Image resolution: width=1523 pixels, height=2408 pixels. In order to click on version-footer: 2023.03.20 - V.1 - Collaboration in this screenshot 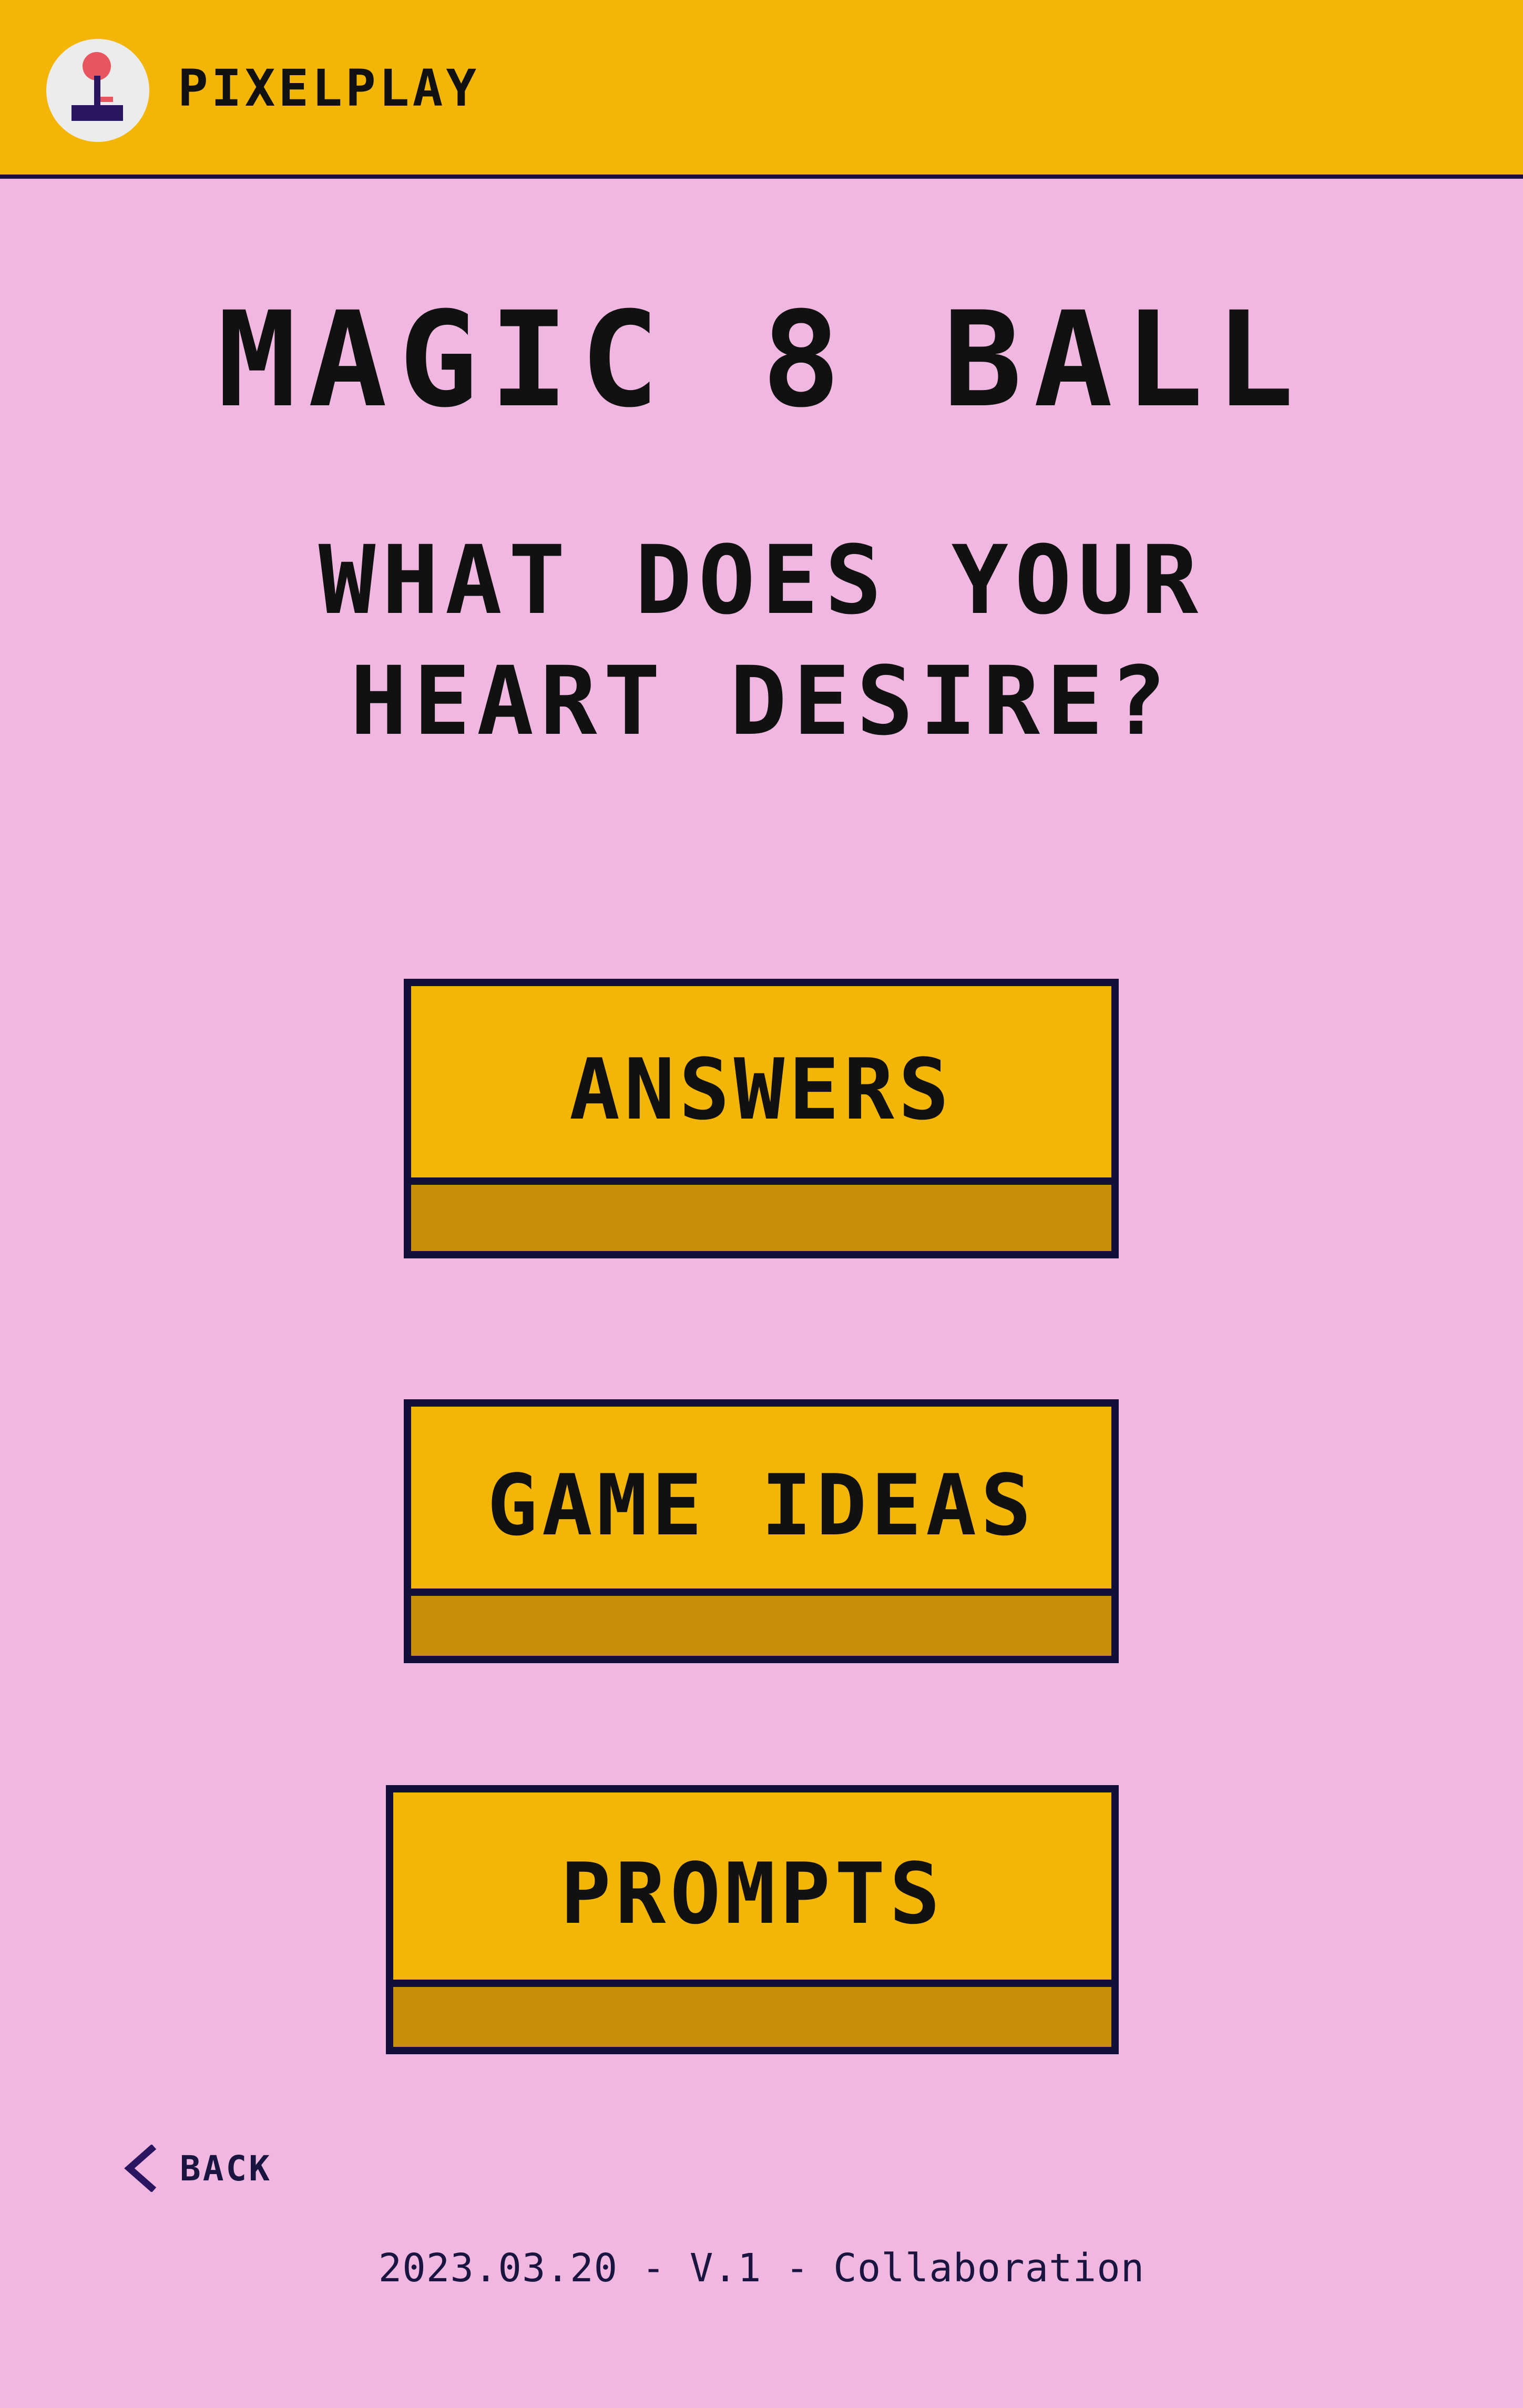, I will do `click(762, 2268)`.